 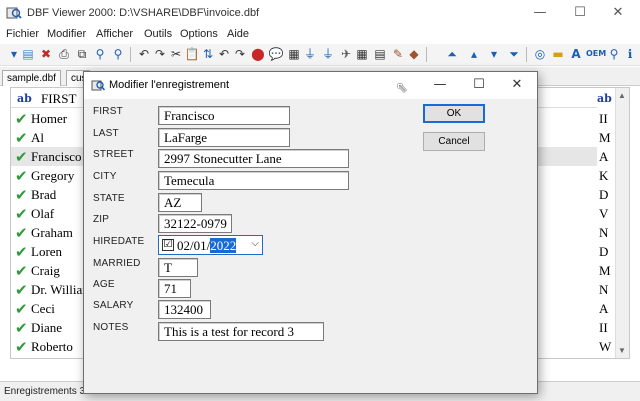 What do you see at coordinates (100, 54) in the screenshot?
I see `search-icon: ⚲` at bounding box center [100, 54].